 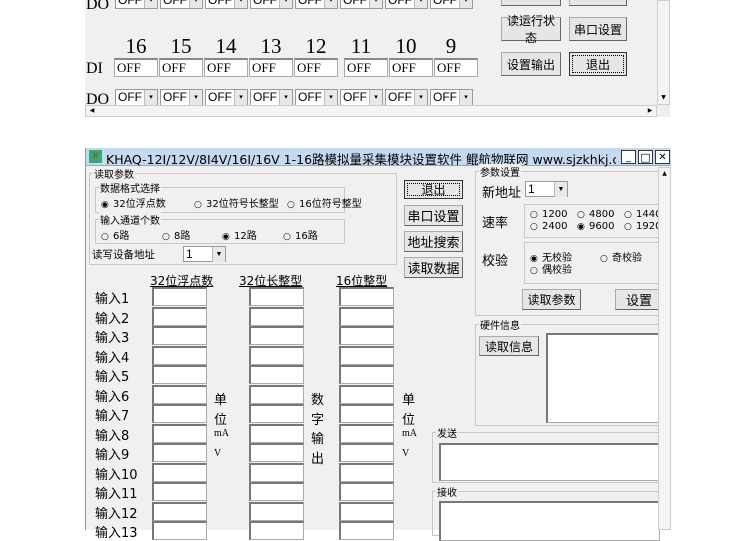 I want to click on top-exit-button: 退出, so click(x=598, y=64).